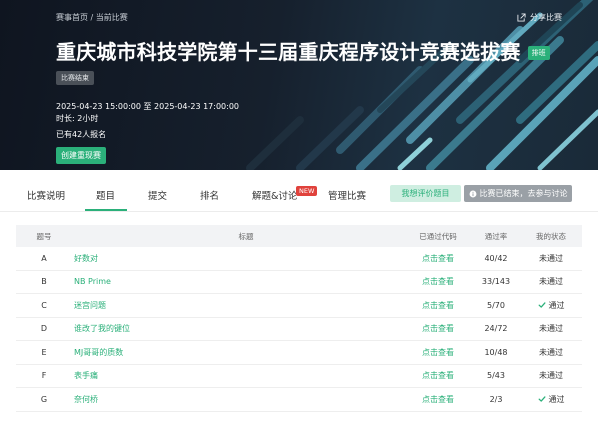 The image size is (598, 432). Describe the element at coordinates (81, 155) in the screenshot. I see `create-replay-button: 创建重现赛` at that location.